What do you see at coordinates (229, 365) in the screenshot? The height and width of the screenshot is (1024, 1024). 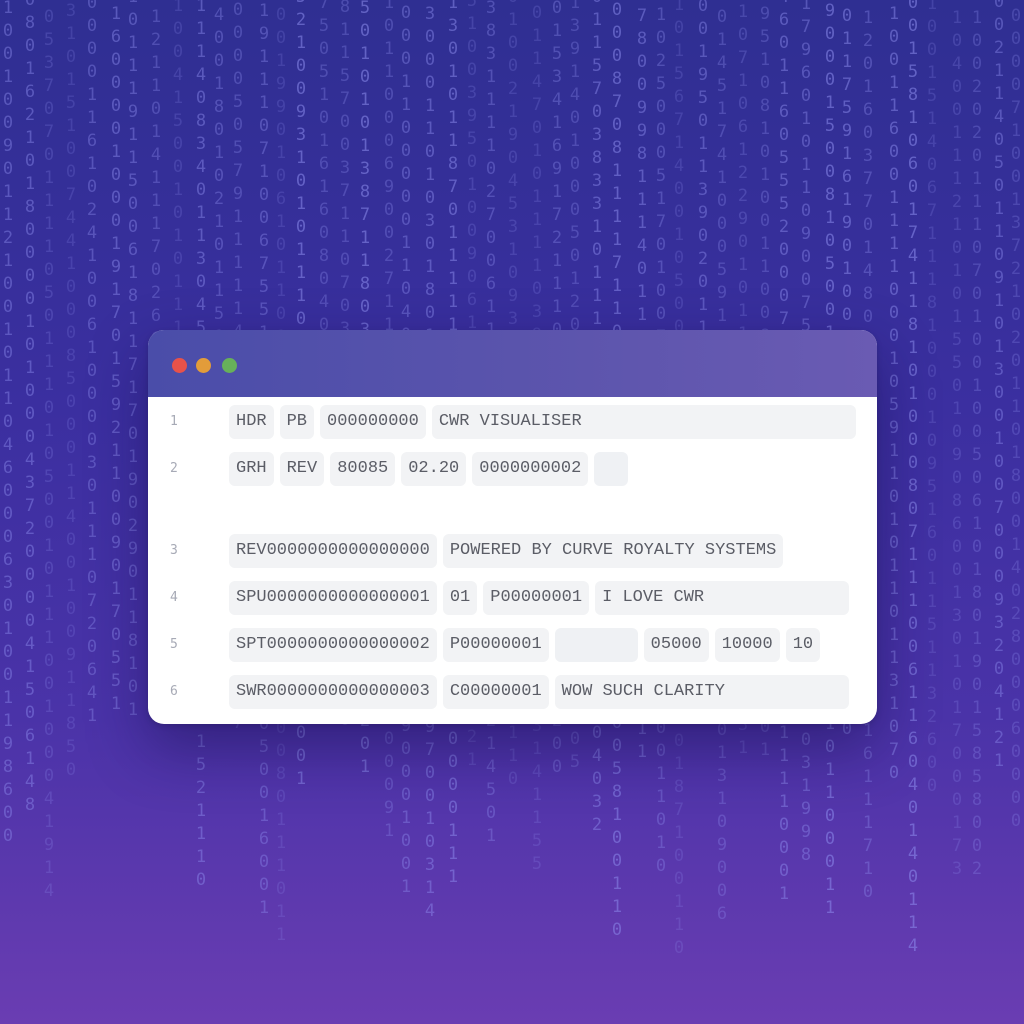 I see `maximize-dot-icon` at bounding box center [229, 365].